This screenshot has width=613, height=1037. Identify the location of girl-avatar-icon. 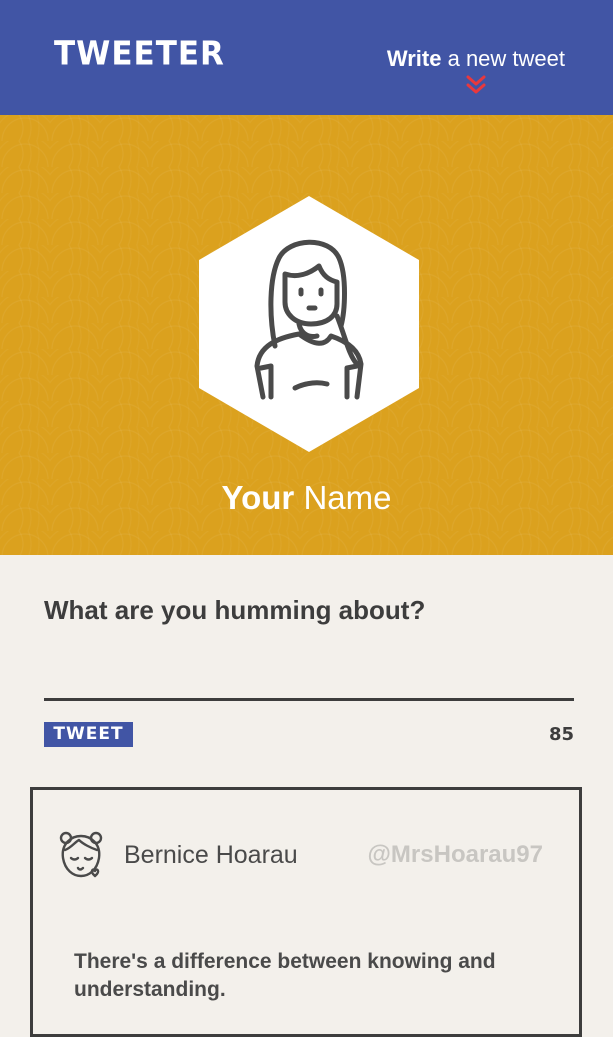
(81, 854).